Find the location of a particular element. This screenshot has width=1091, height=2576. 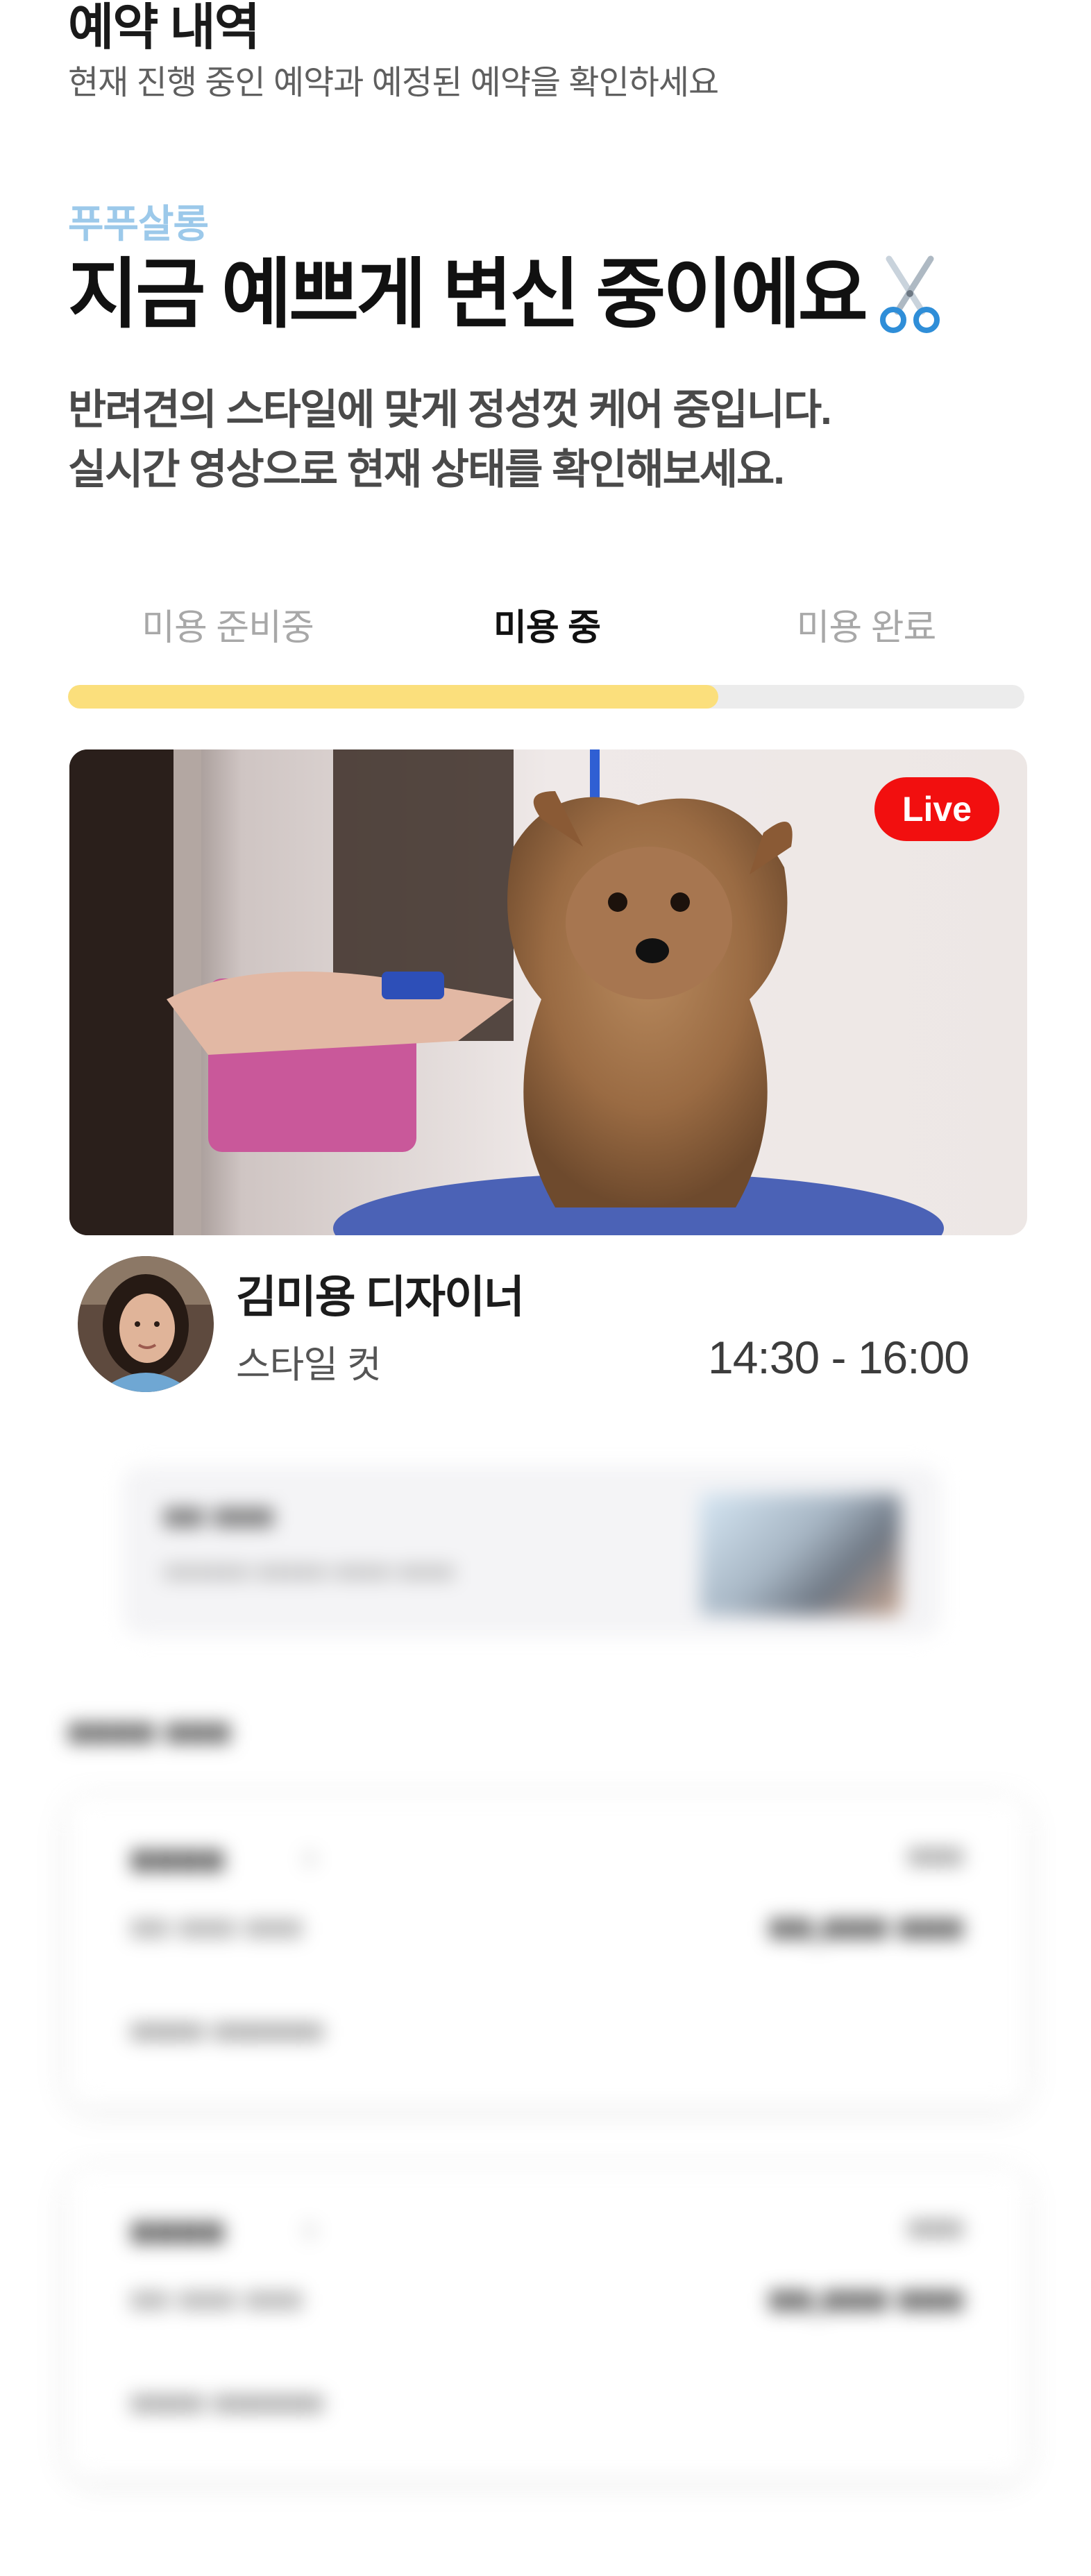

status-headline: 지금 예쁘게 변신 중이에요 is located at coordinates (510, 295).